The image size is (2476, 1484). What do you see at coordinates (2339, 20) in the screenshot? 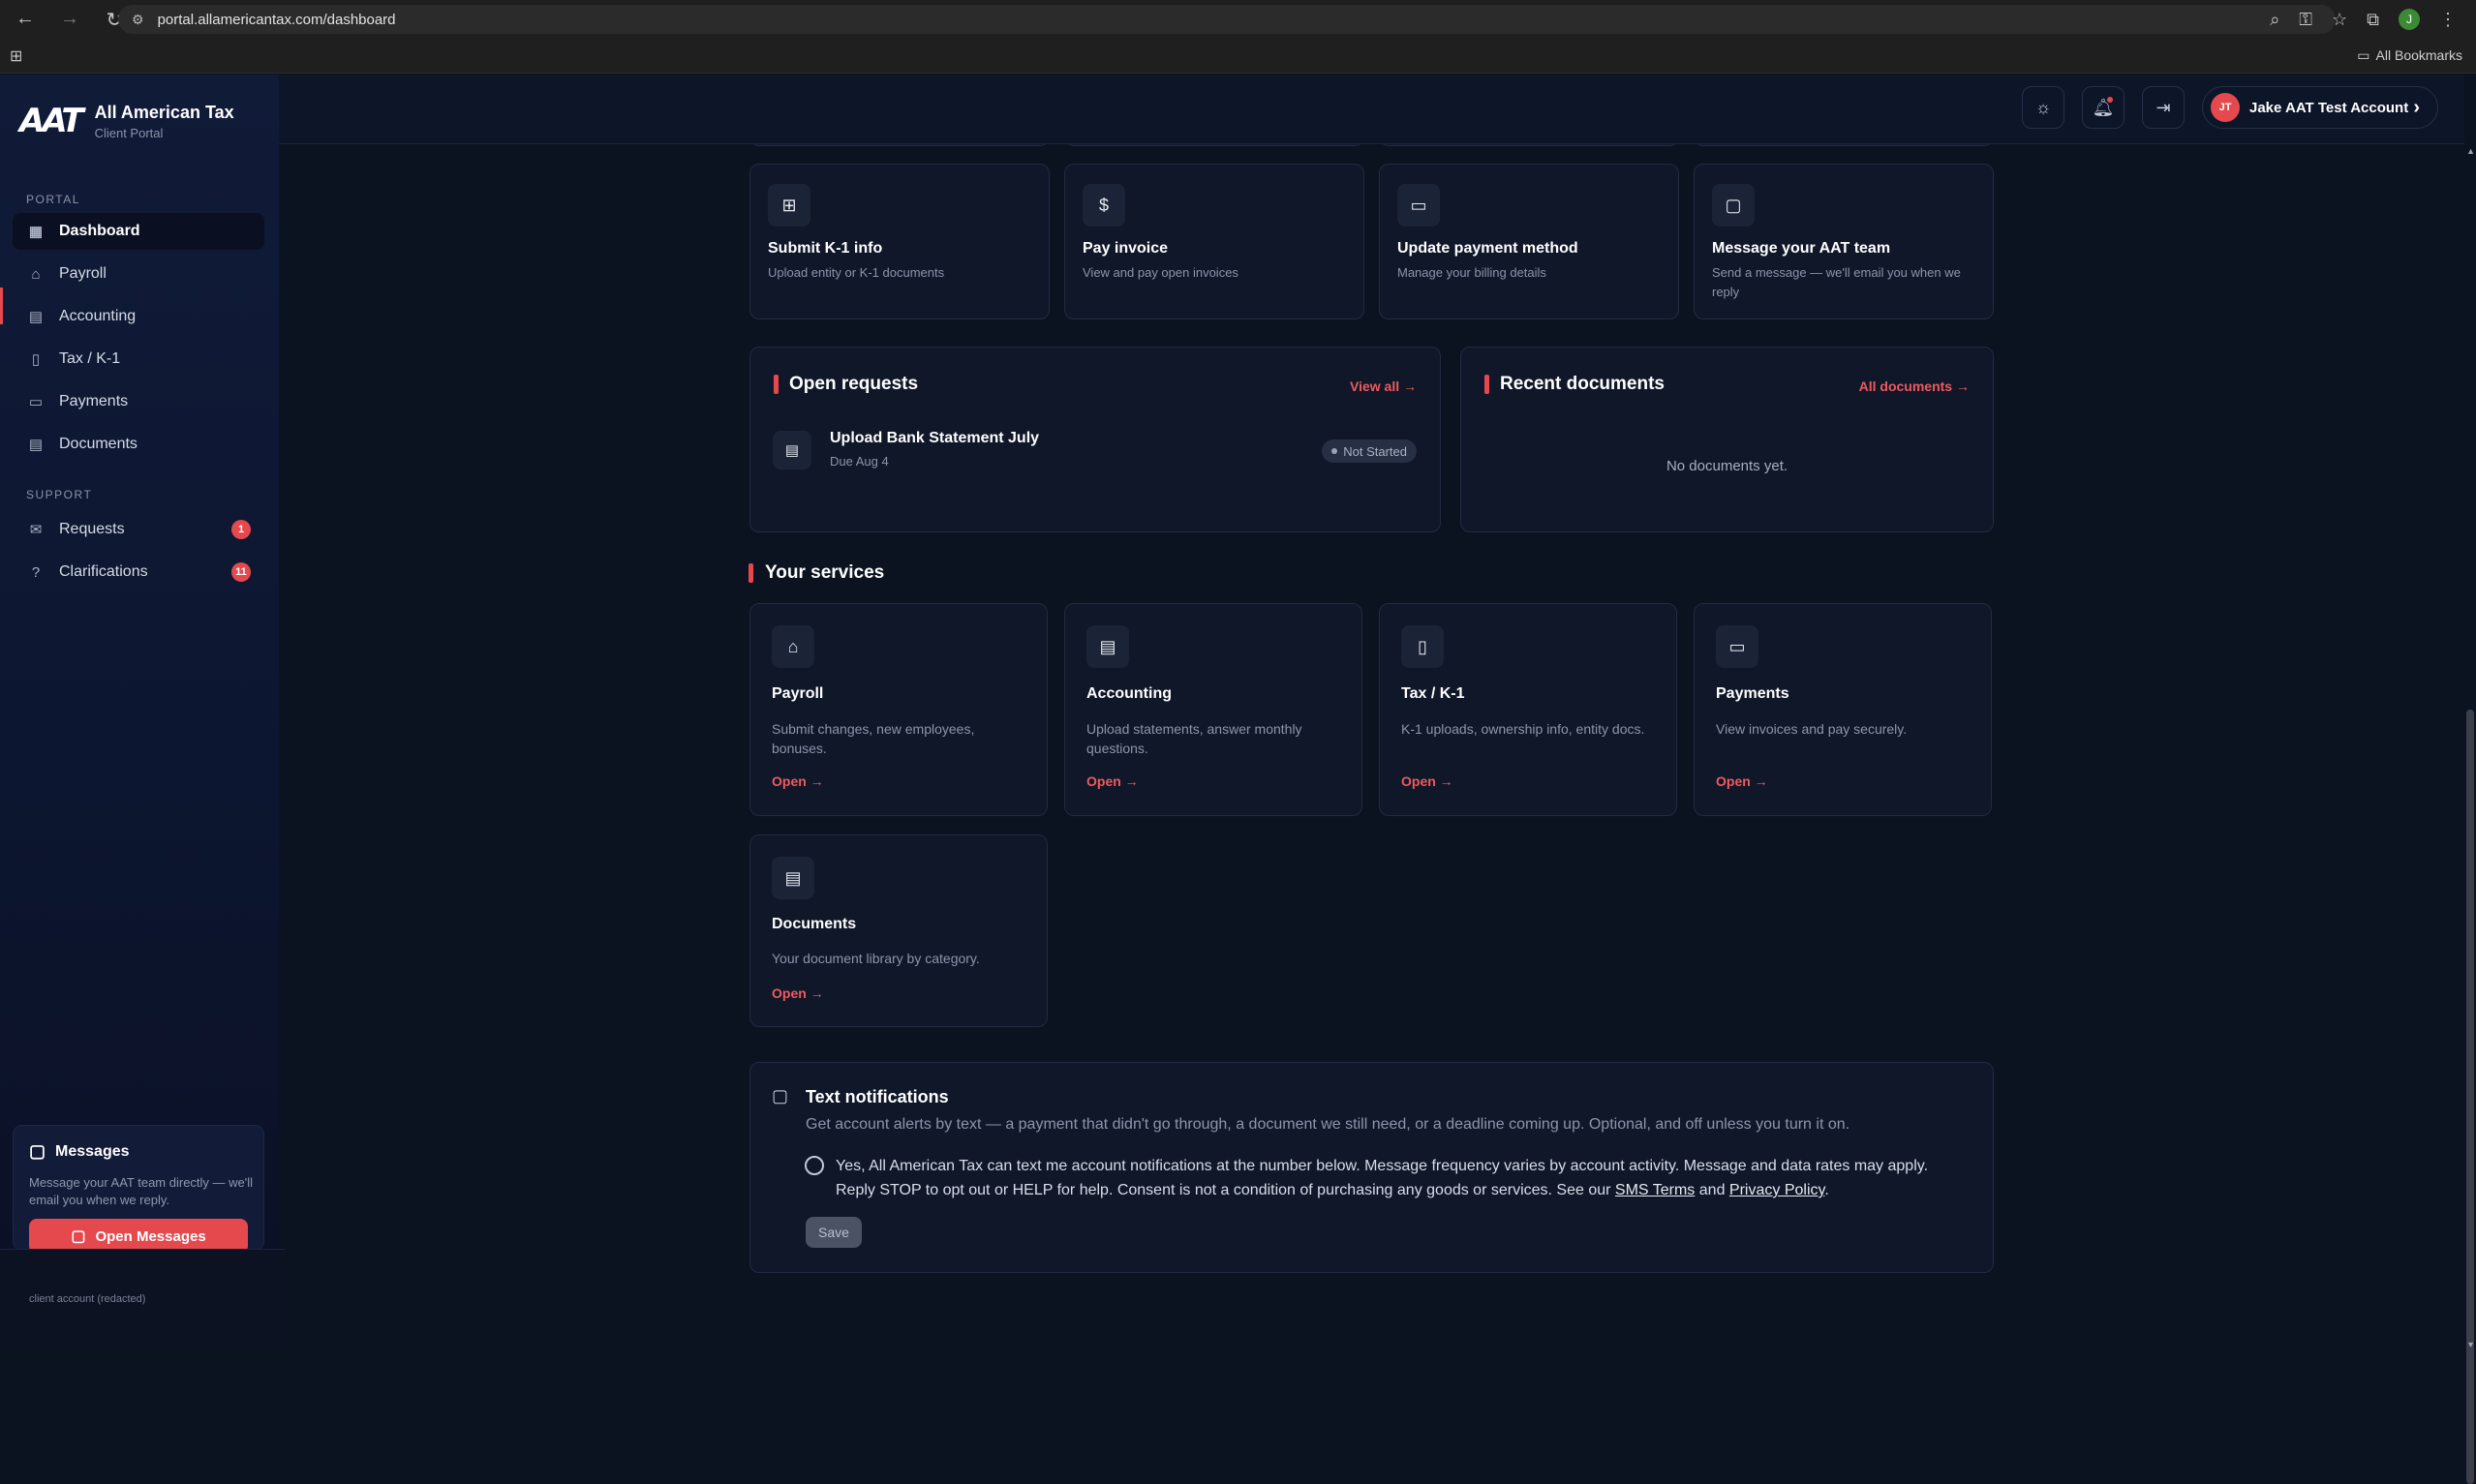
I see `bookmark-star-icon: ☆` at bounding box center [2339, 20].